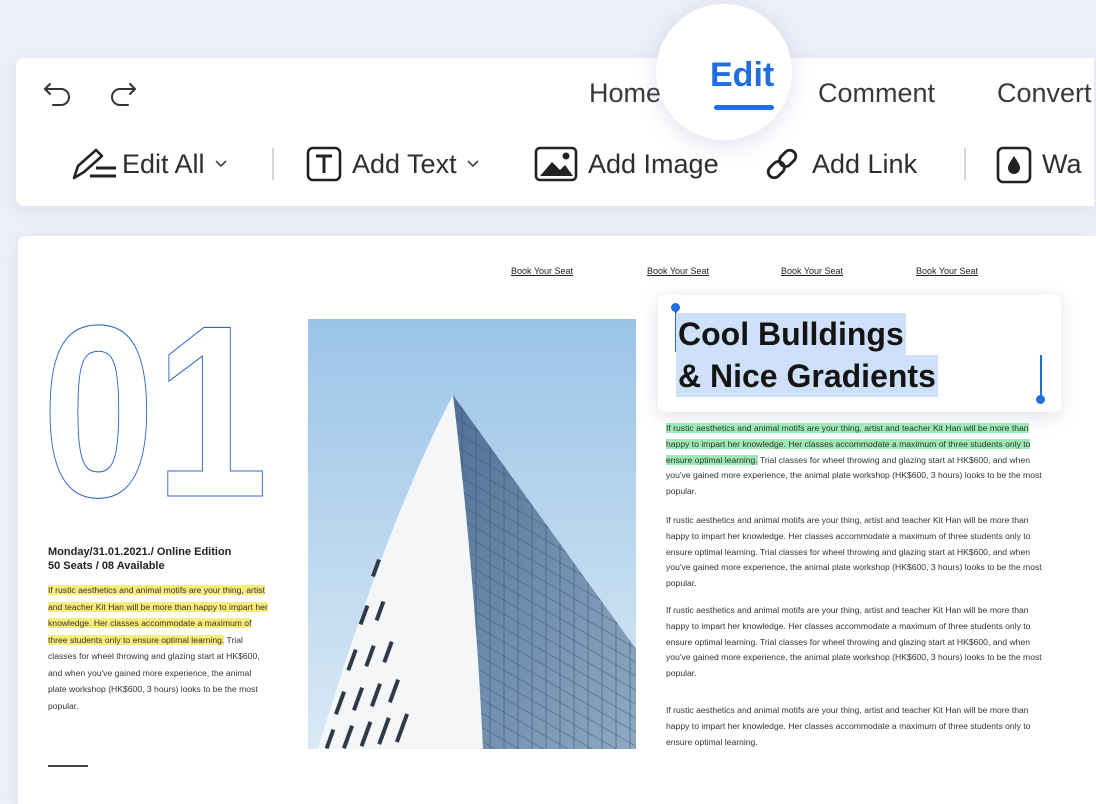 The height and width of the screenshot is (804, 1096). Describe the element at coordinates (1039, 165) in the screenshot. I see `watermark-button: Wa` at that location.